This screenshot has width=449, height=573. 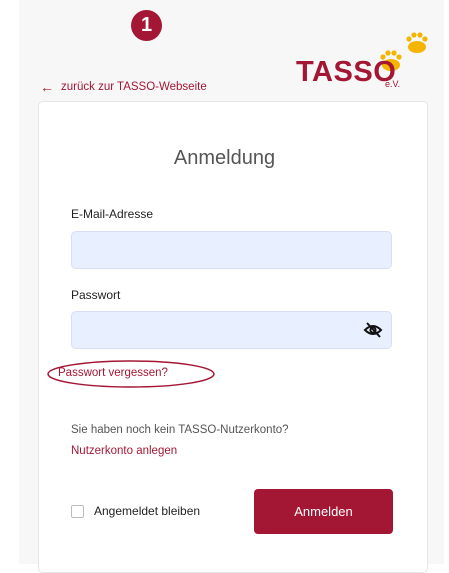 What do you see at coordinates (147, 511) in the screenshot?
I see `remember-me-label: Angemeldet bleiben` at bounding box center [147, 511].